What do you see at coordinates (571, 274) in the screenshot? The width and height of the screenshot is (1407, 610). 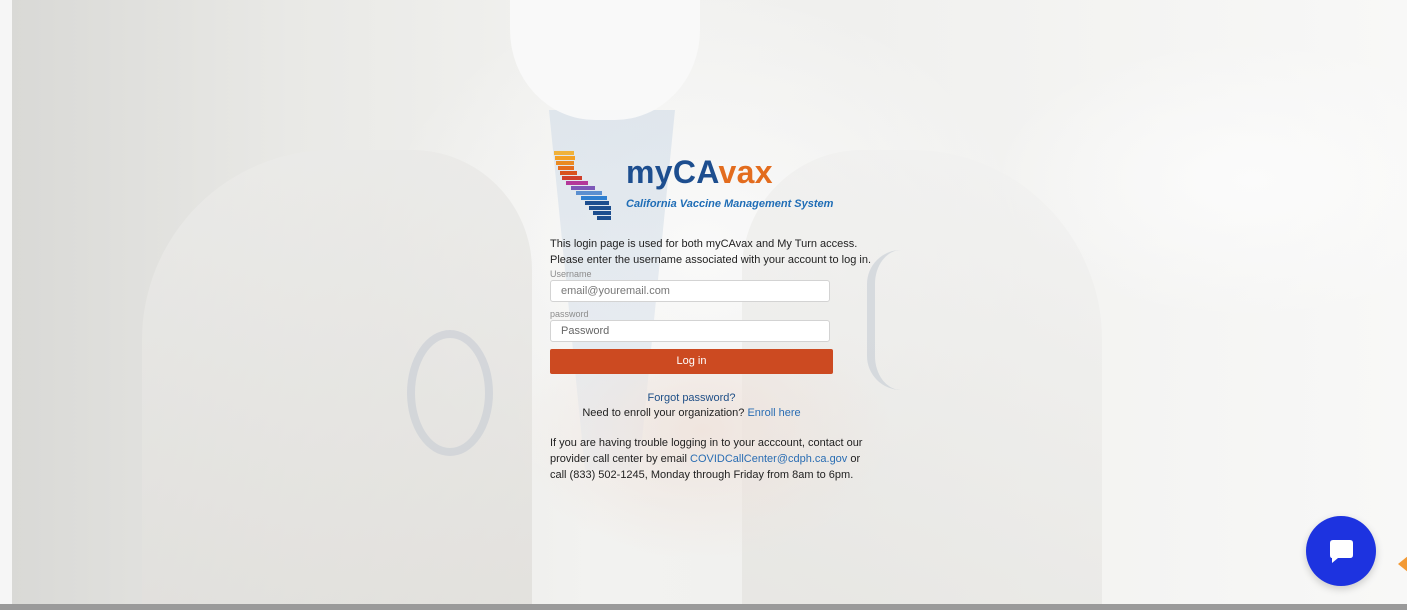 I see `username-label: Username` at bounding box center [571, 274].